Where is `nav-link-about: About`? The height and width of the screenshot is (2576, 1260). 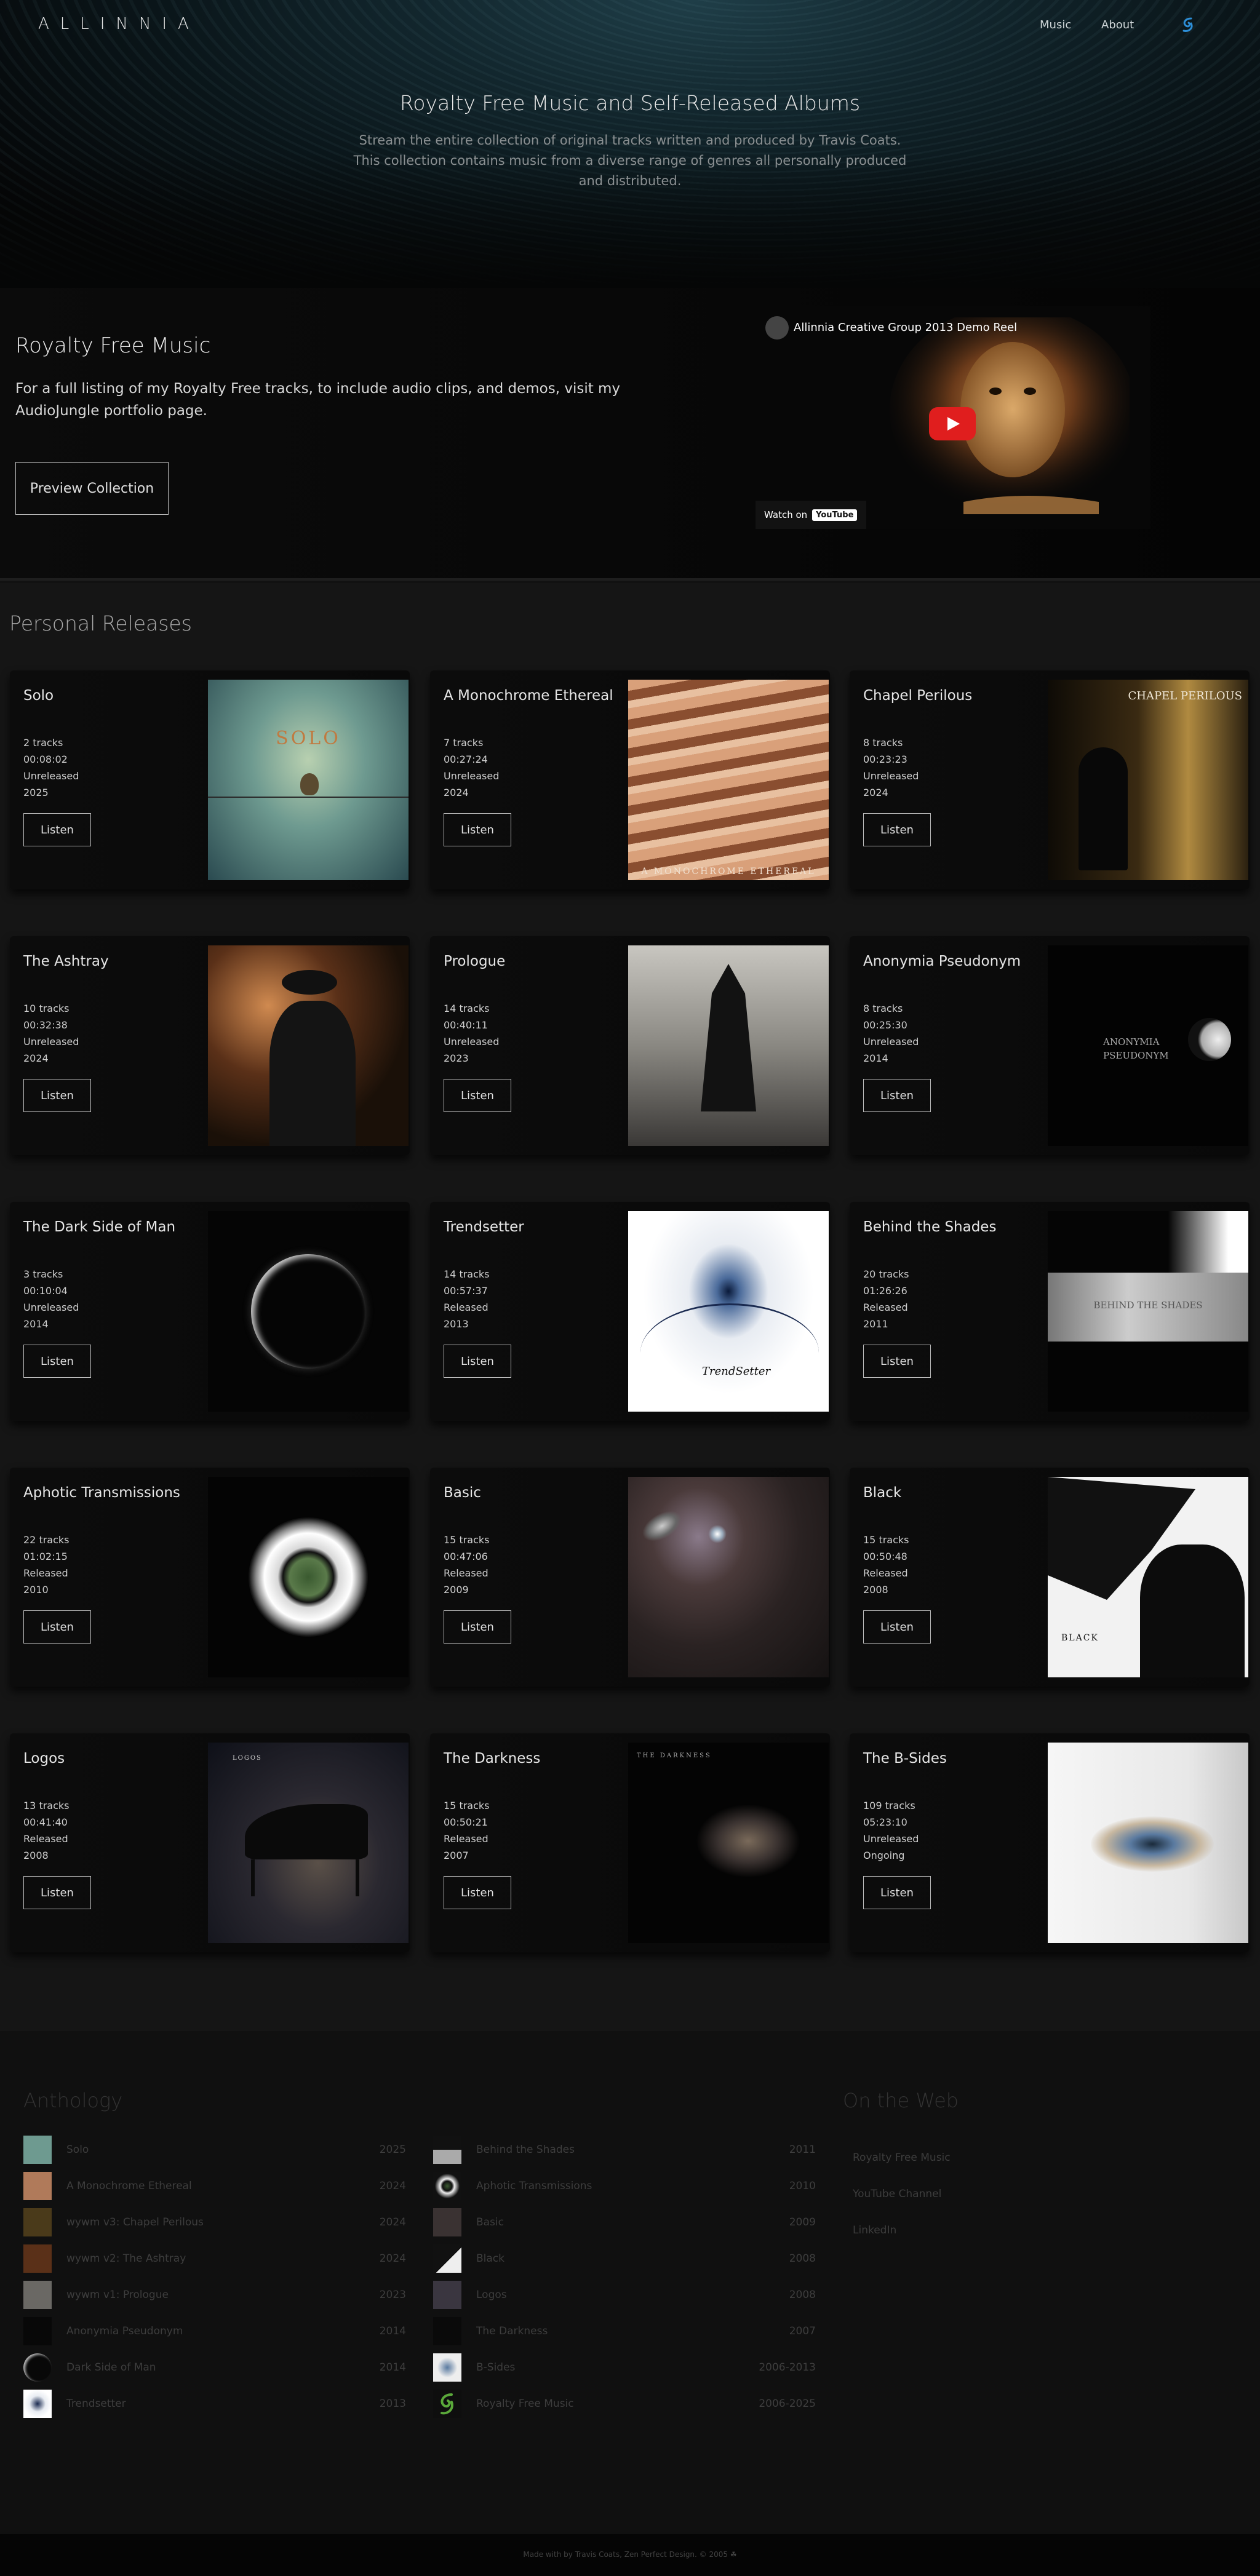
nav-link-about: About is located at coordinates (1117, 24).